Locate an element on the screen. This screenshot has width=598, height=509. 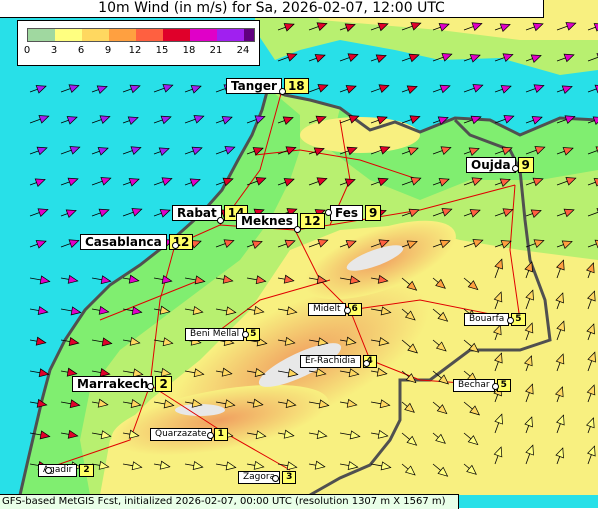
legend-tick-label: 24 is located at coordinates (243, 50).